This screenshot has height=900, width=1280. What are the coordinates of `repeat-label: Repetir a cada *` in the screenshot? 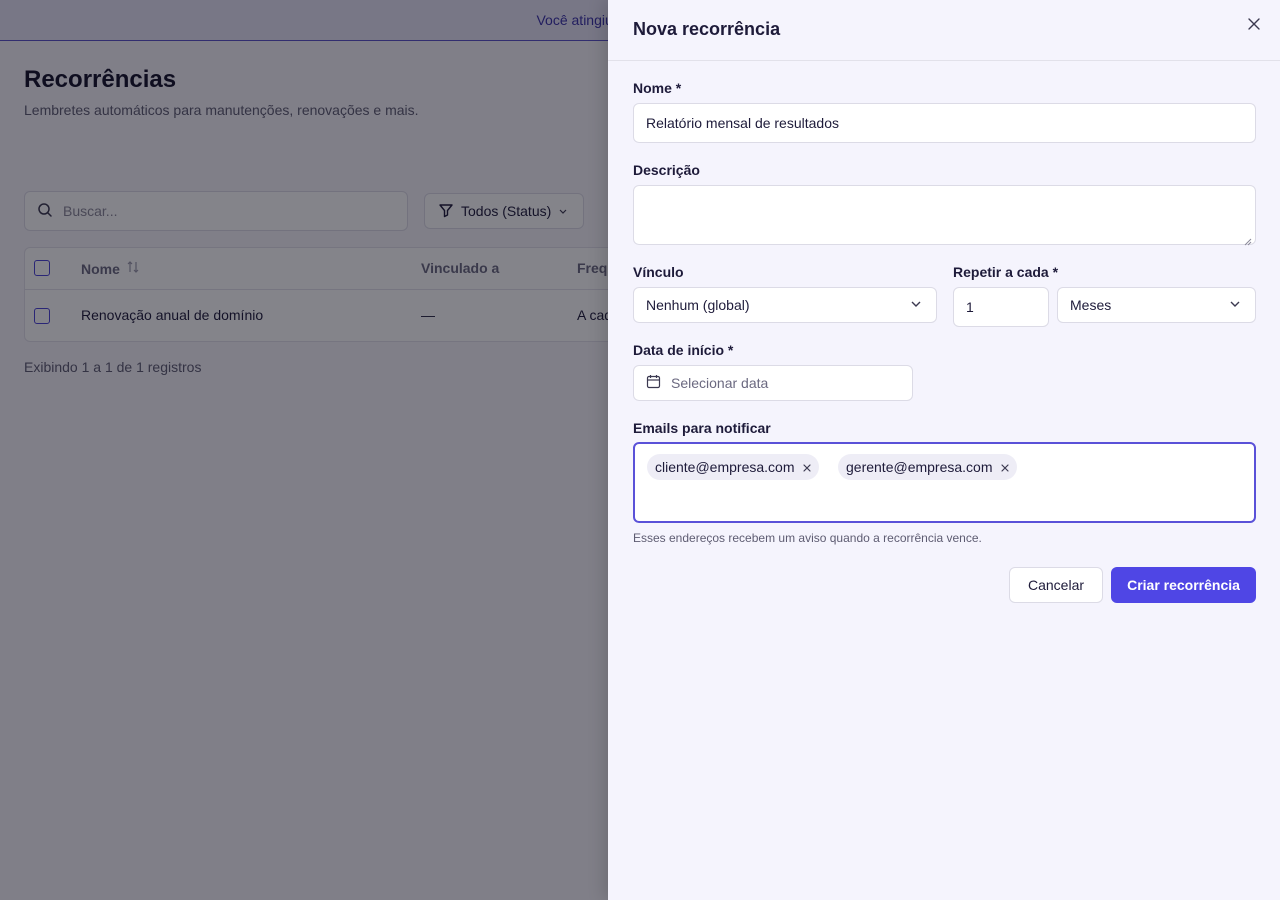 It's located at (1006, 272).